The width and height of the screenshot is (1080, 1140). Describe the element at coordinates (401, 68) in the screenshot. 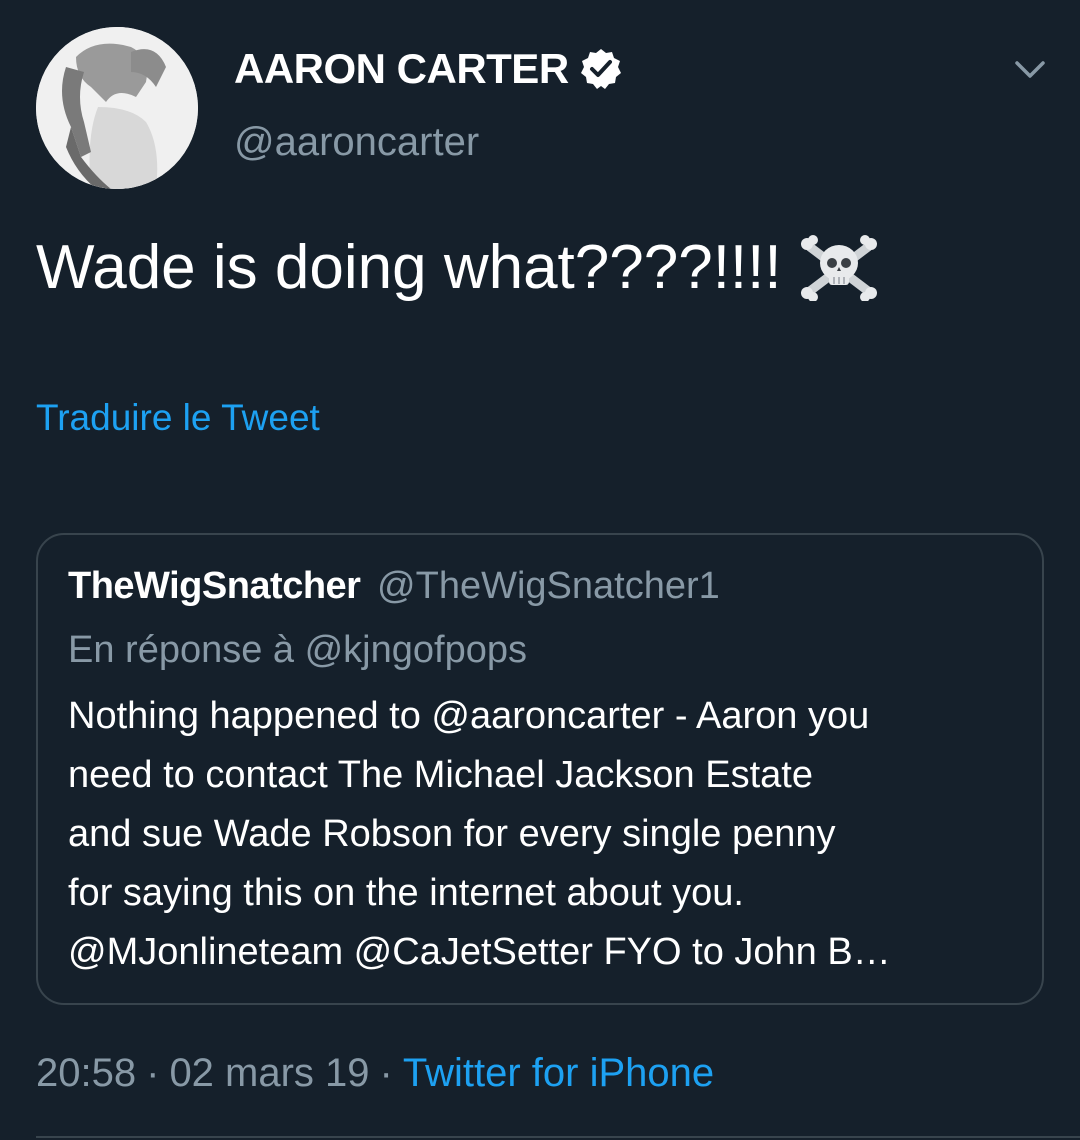

I see `display-name-text: AARON CARTER` at that location.